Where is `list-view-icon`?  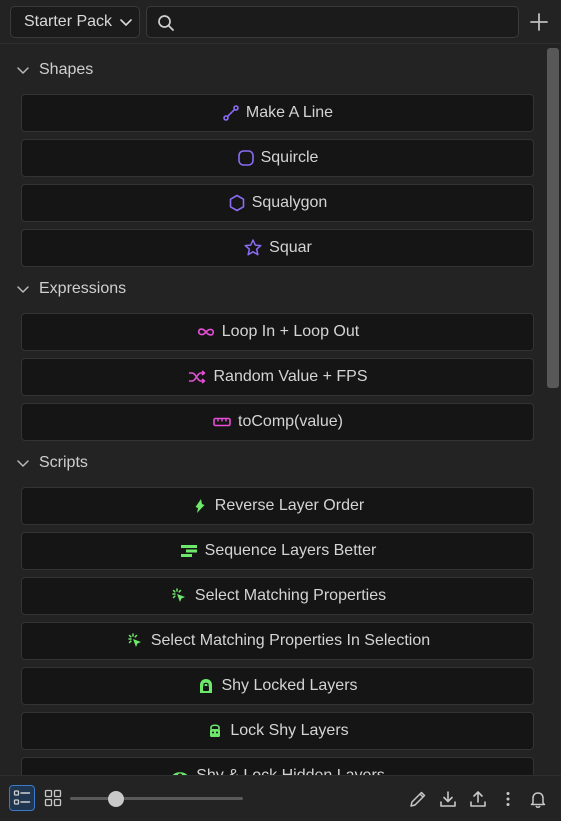 list-view-icon is located at coordinates (22, 797).